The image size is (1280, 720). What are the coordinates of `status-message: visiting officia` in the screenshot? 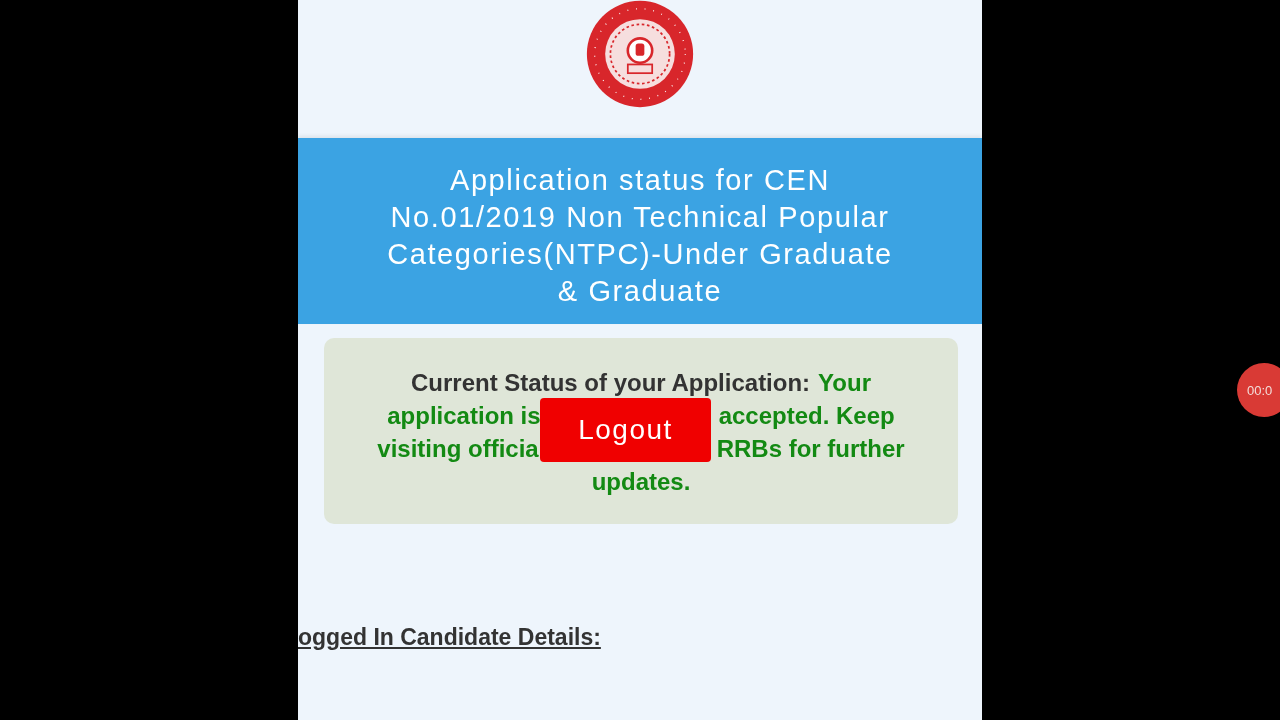 It's located at (458, 449).